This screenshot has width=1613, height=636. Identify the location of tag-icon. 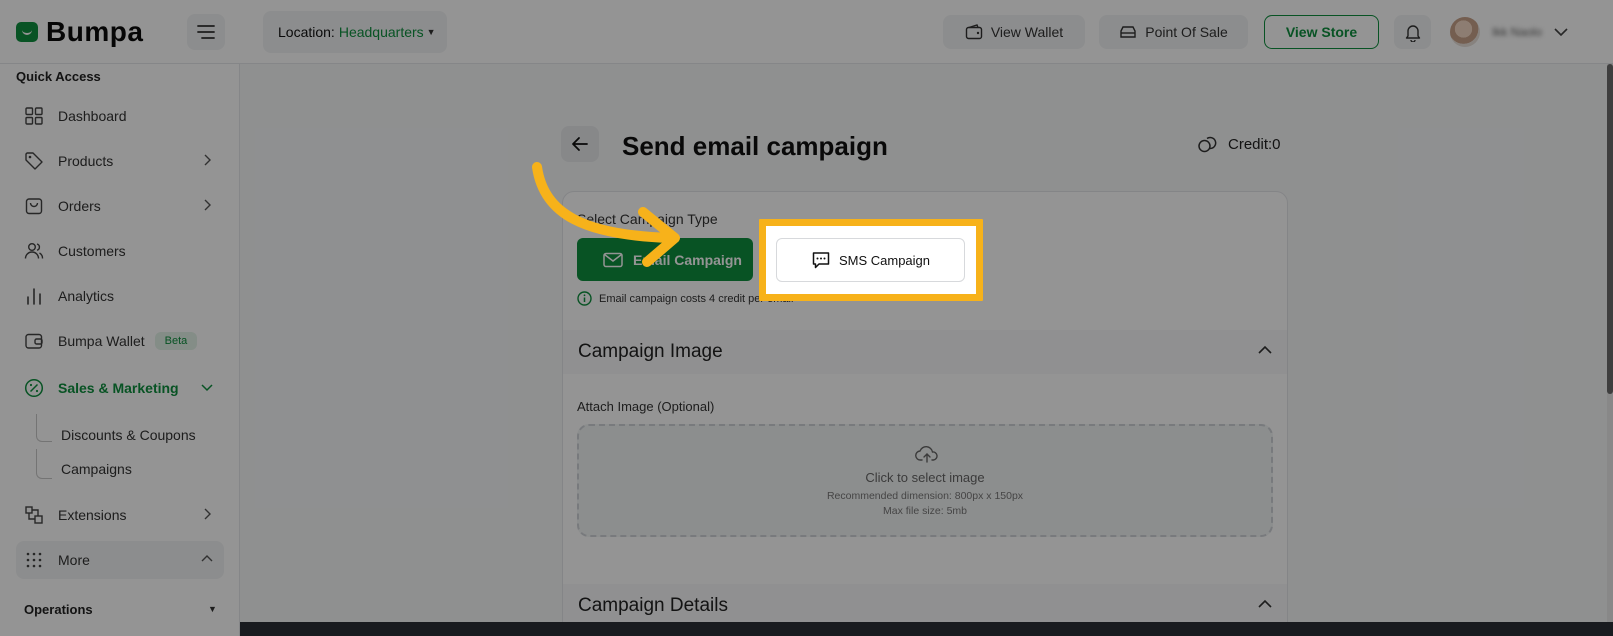
(34, 161).